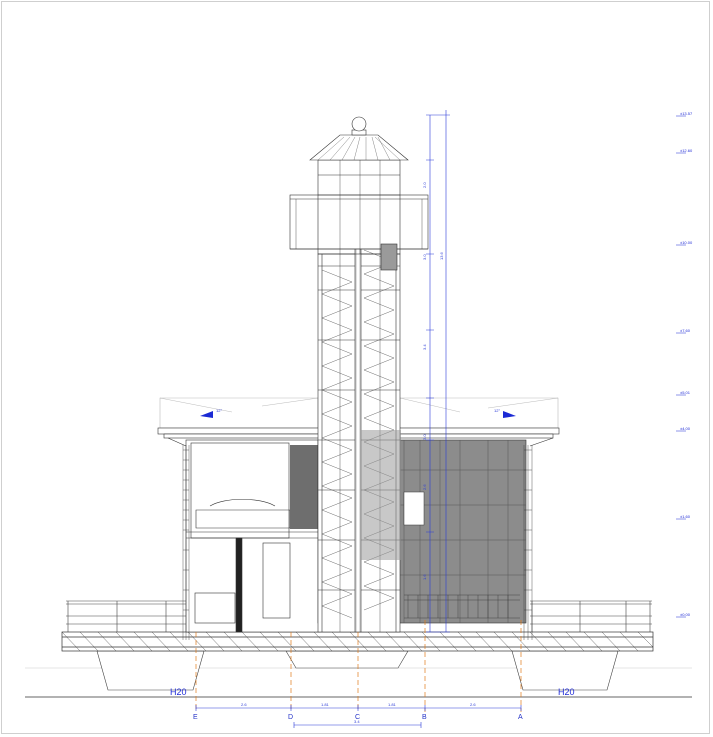  What do you see at coordinates (497, 410) in the screenshot?
I see `roof-slope-right: 12°` at bounding box center [497, 410].